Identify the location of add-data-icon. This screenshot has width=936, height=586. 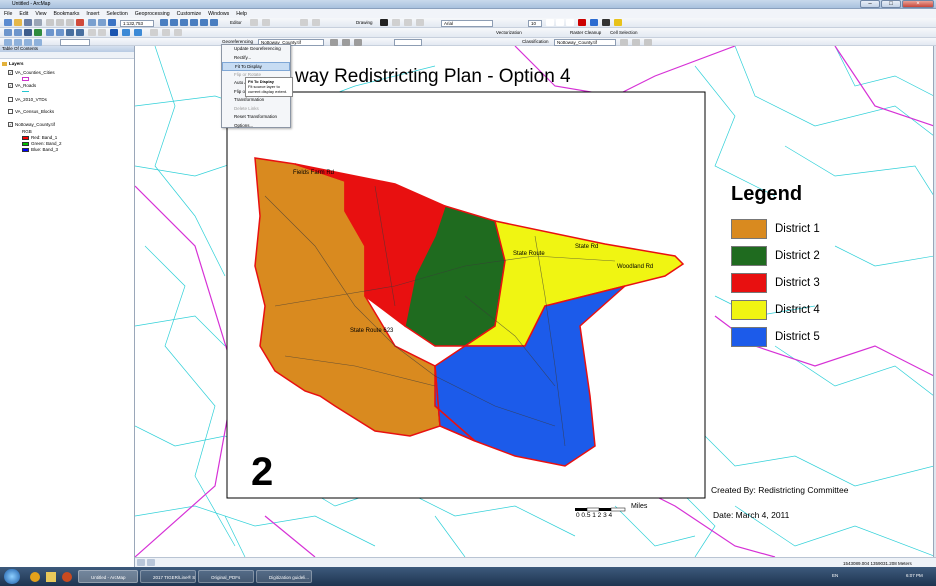
(112, 22).